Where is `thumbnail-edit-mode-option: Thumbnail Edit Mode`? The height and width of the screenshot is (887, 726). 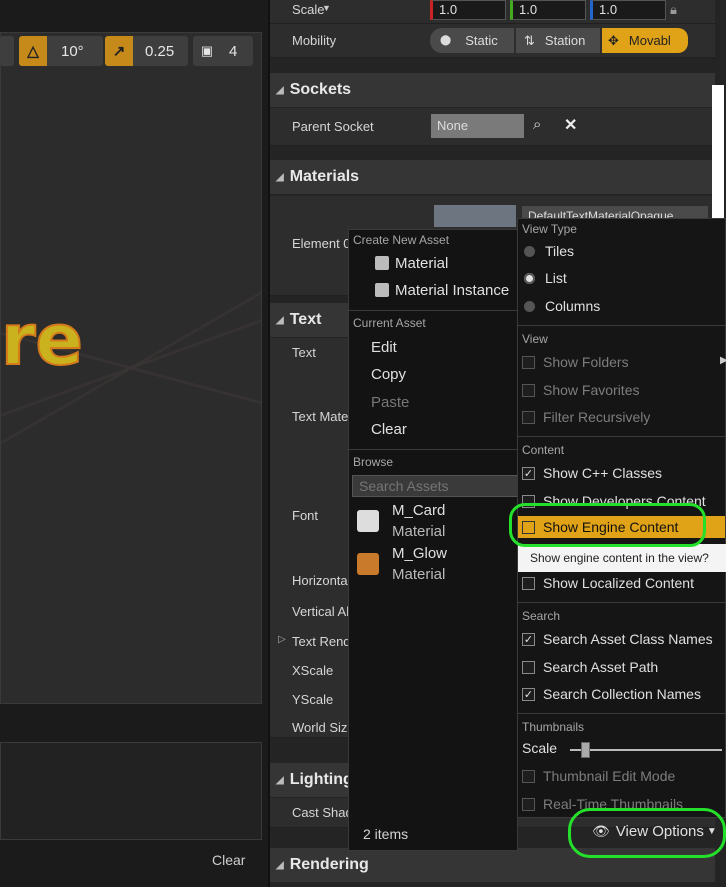
thumbnail-edit-mode-option: Thumbnail Edit Mode is located at coordinates (624, 776).